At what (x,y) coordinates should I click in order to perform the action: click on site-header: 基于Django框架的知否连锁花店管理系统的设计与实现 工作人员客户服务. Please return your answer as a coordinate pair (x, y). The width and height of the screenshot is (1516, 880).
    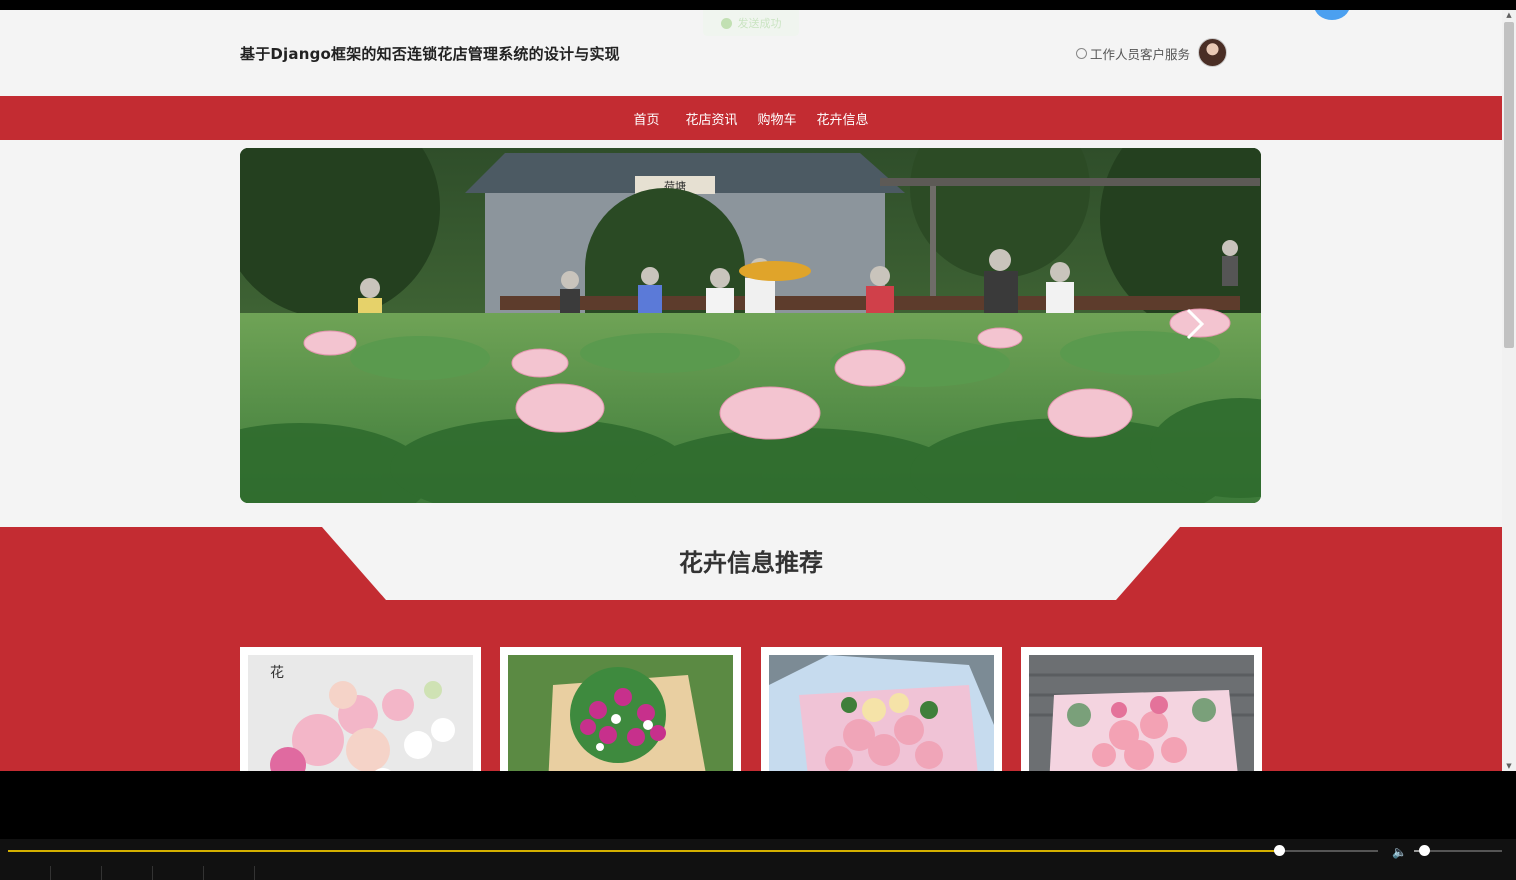
    Looking at the image, I should click on (751, 53).